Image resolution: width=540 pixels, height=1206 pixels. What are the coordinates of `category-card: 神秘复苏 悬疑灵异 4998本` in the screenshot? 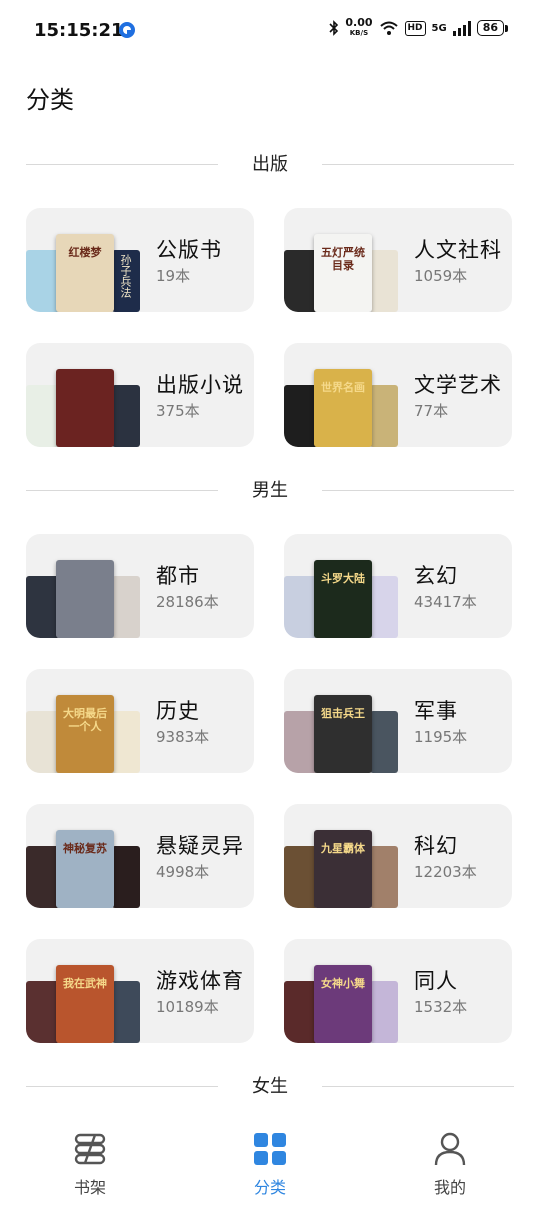 It's located at (140, 856).